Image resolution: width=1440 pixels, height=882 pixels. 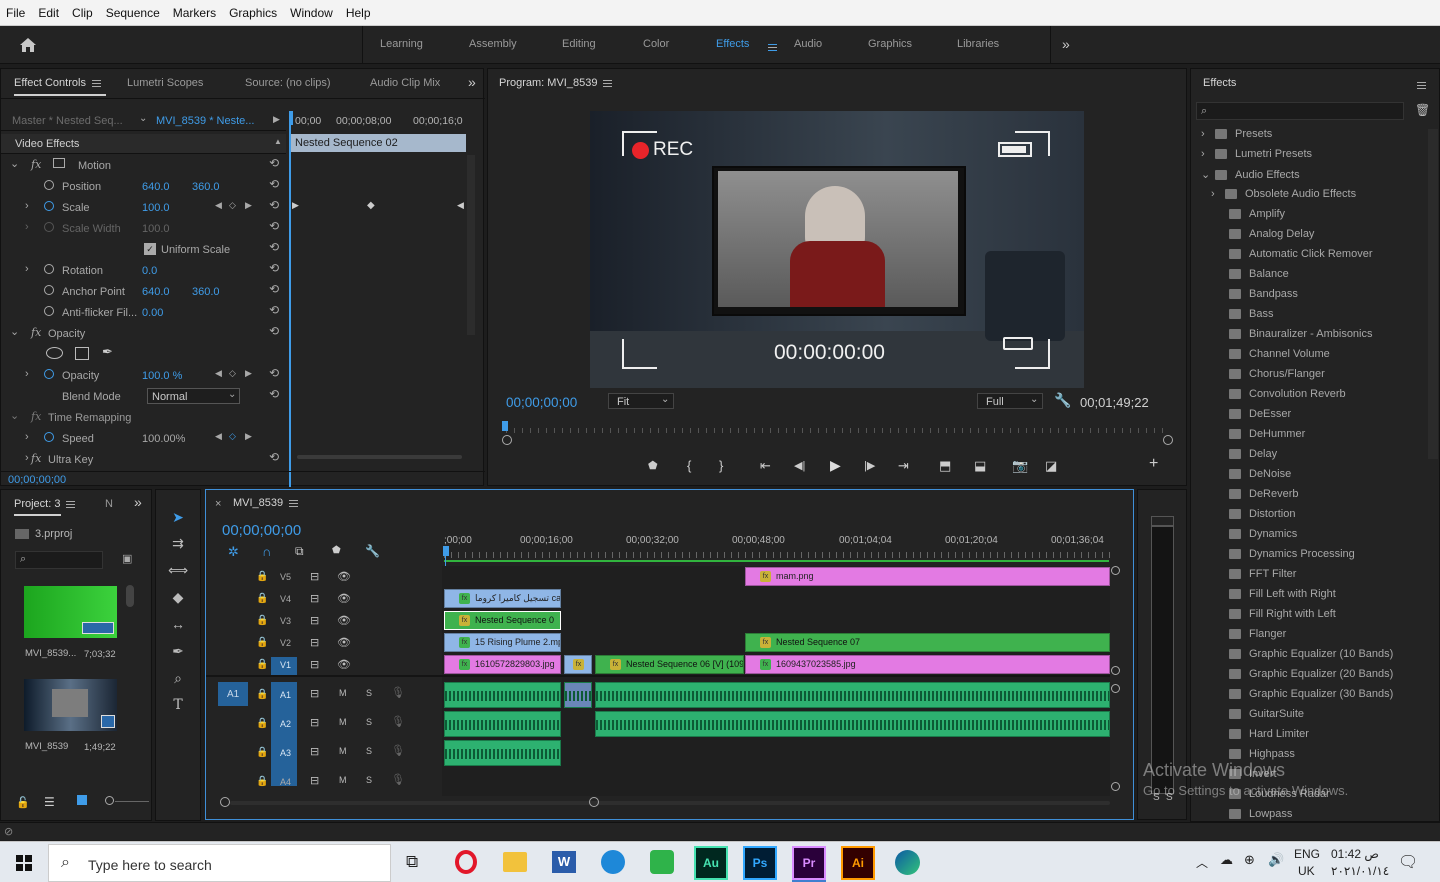 I want to click on effect-item: Analog Delay, so click(x=1271, y=238).